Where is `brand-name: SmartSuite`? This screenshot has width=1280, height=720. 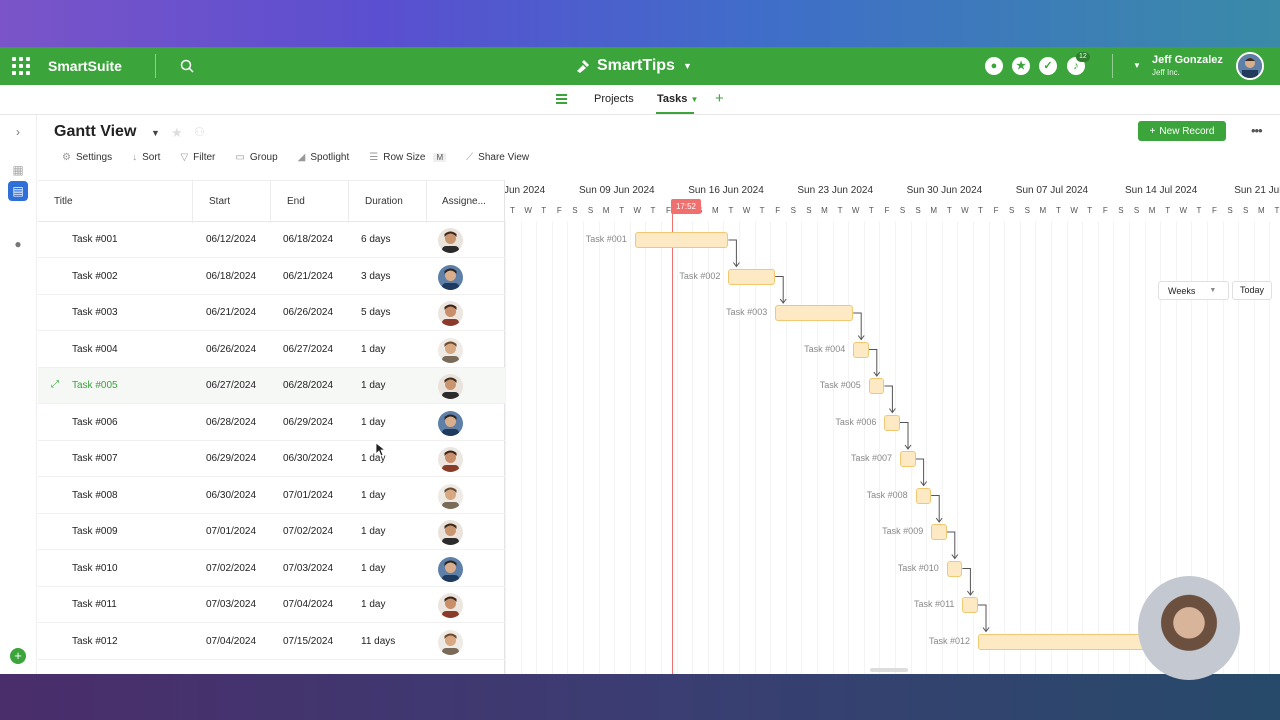 brand-name: SmartSuite is located at coordinates (85, 66).